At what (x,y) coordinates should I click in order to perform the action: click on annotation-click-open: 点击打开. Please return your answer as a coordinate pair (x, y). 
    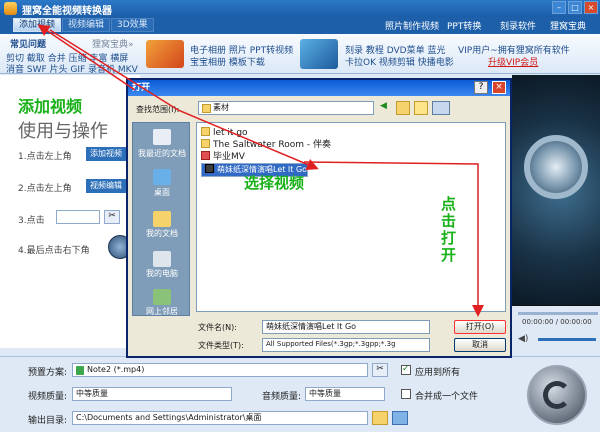
    Looking at the image, I should click on (448, 230).